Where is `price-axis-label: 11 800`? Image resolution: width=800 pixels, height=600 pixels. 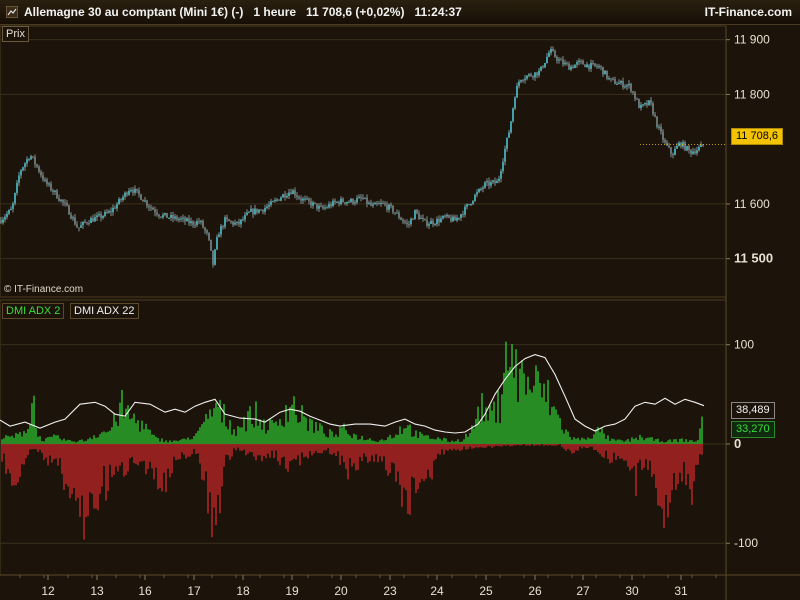 price-axis-label: 11 800 is located at coordinates (752, 94).